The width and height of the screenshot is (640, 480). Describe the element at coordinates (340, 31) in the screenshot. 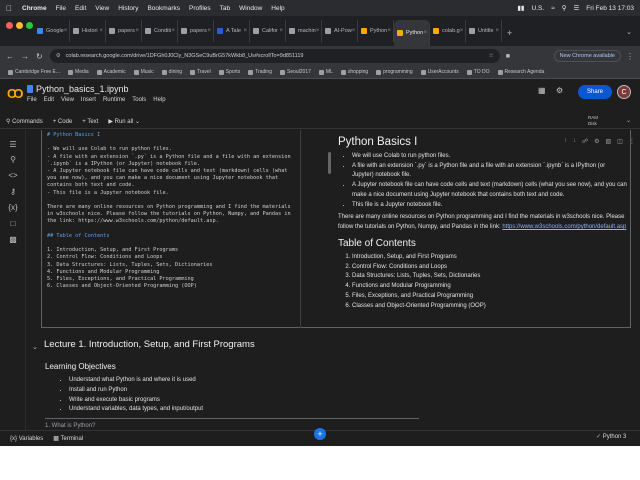

I see `browser-tab: AI-Pow ×` at that location.